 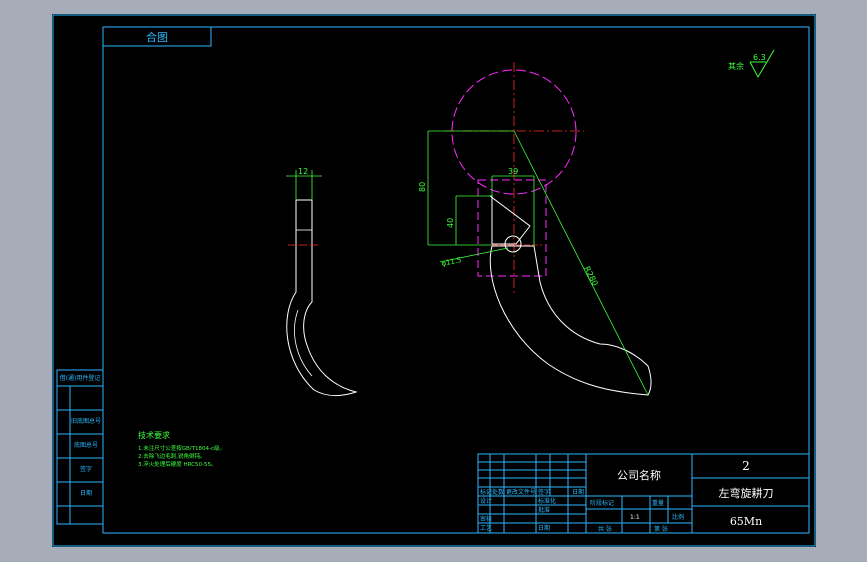 What do you see at coordinates (547, 501) in the screenshot?
I see `label-standard: 标准化` at bounding box center [547, 501].